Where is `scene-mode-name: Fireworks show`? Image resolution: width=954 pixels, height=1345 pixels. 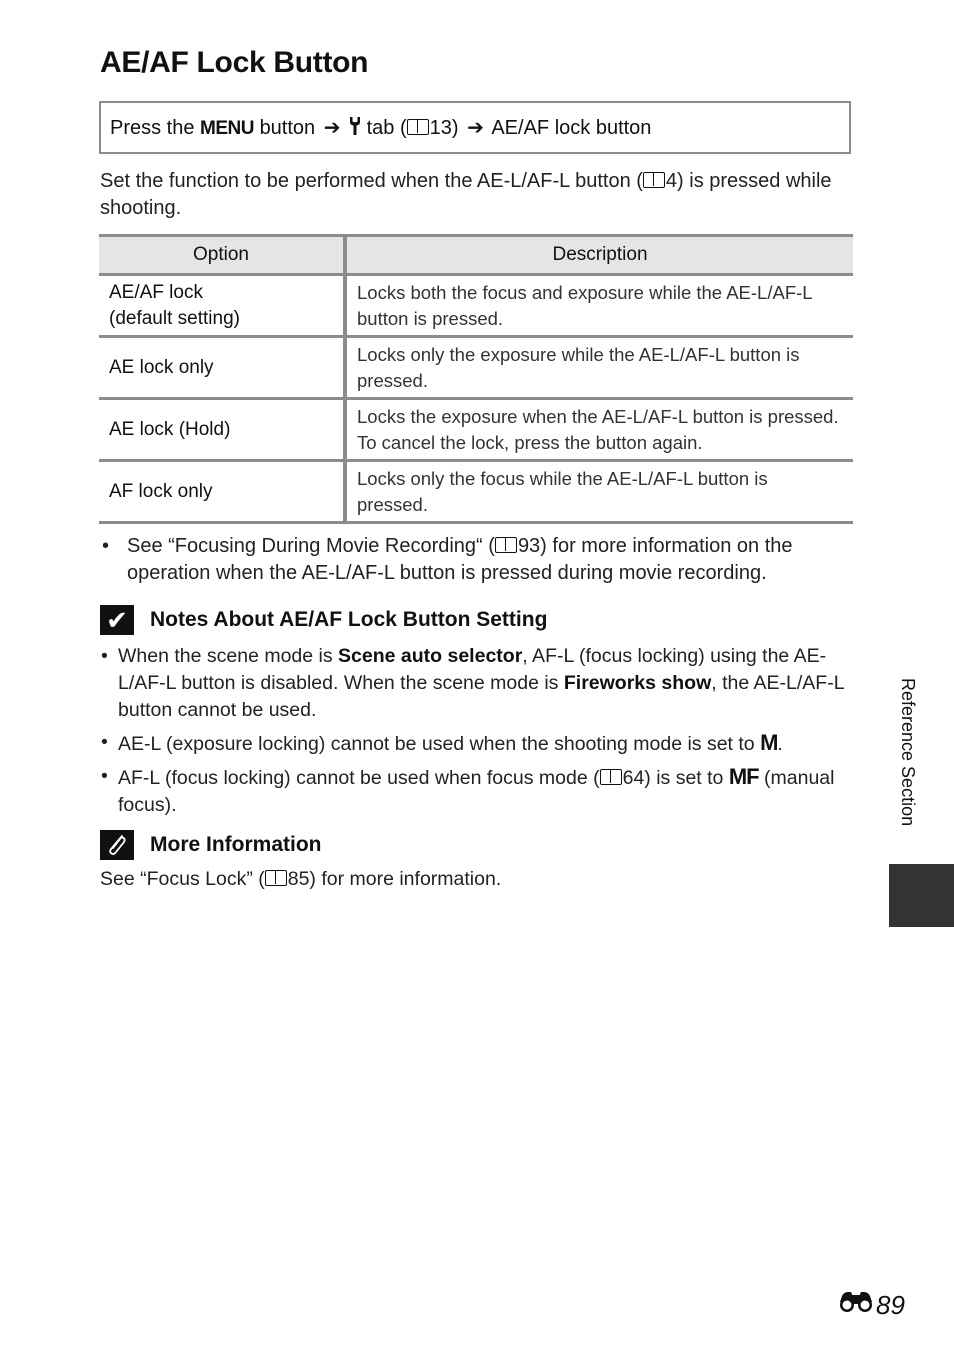
scene-mode-name: Fireworks show is located at coordinates (637, 683).